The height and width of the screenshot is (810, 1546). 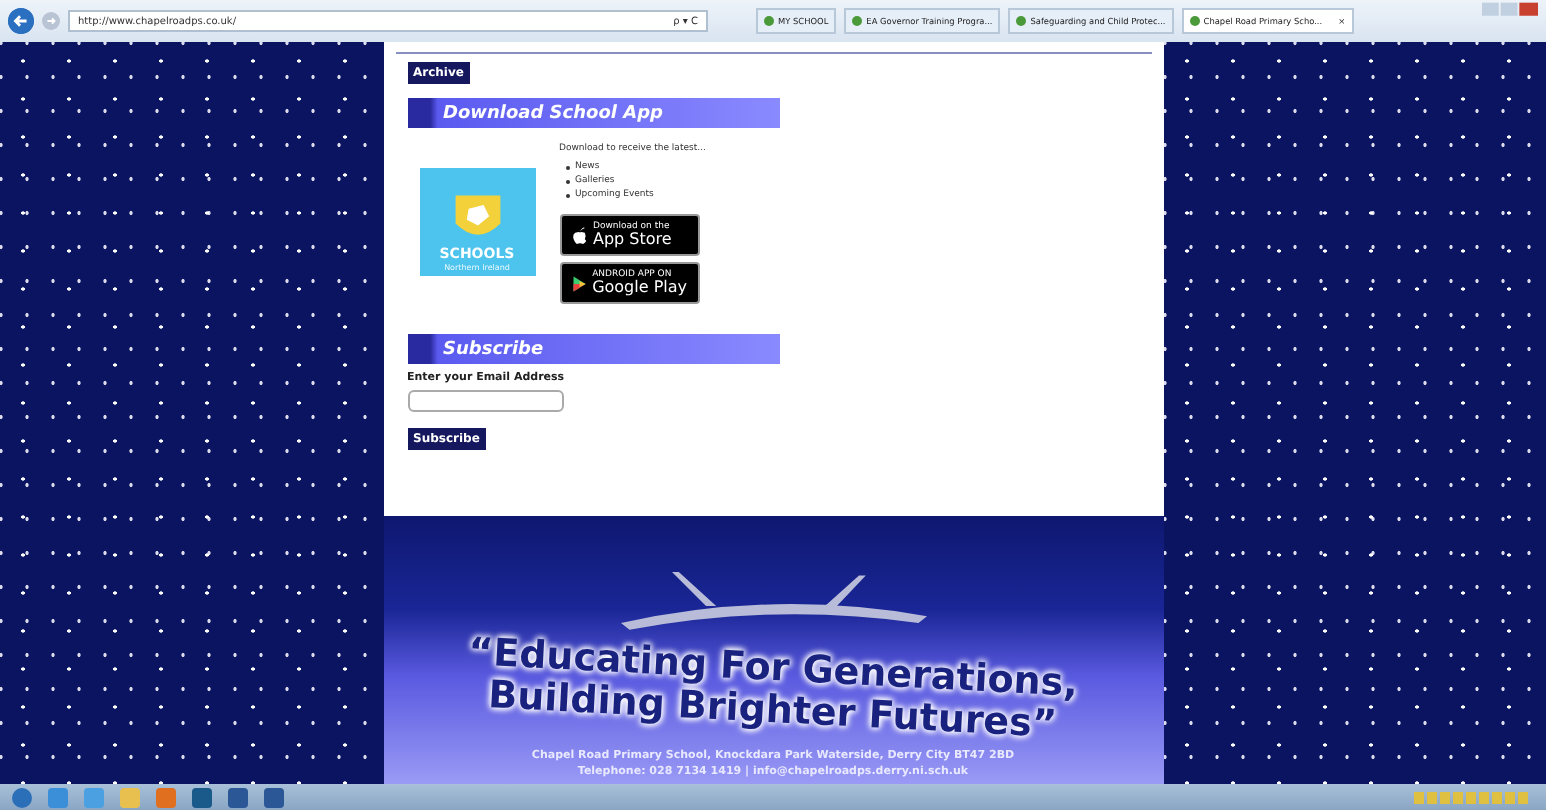 What do you see at coordinates (51, 21) in the screenshot?
I see `forward-button` at bounding box center [51, 21].